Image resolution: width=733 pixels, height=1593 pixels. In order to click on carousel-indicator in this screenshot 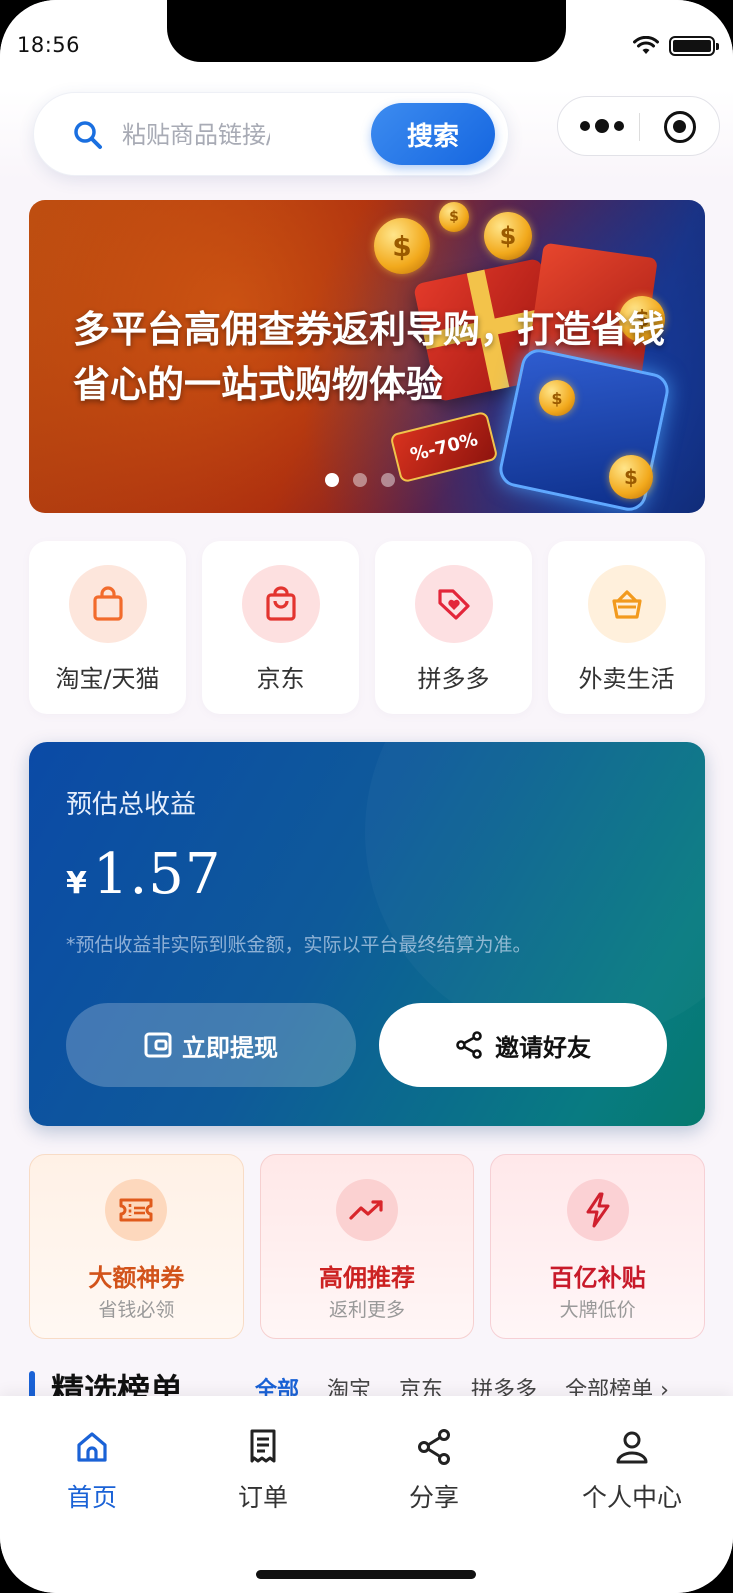, I will do `click(360, 480)`.